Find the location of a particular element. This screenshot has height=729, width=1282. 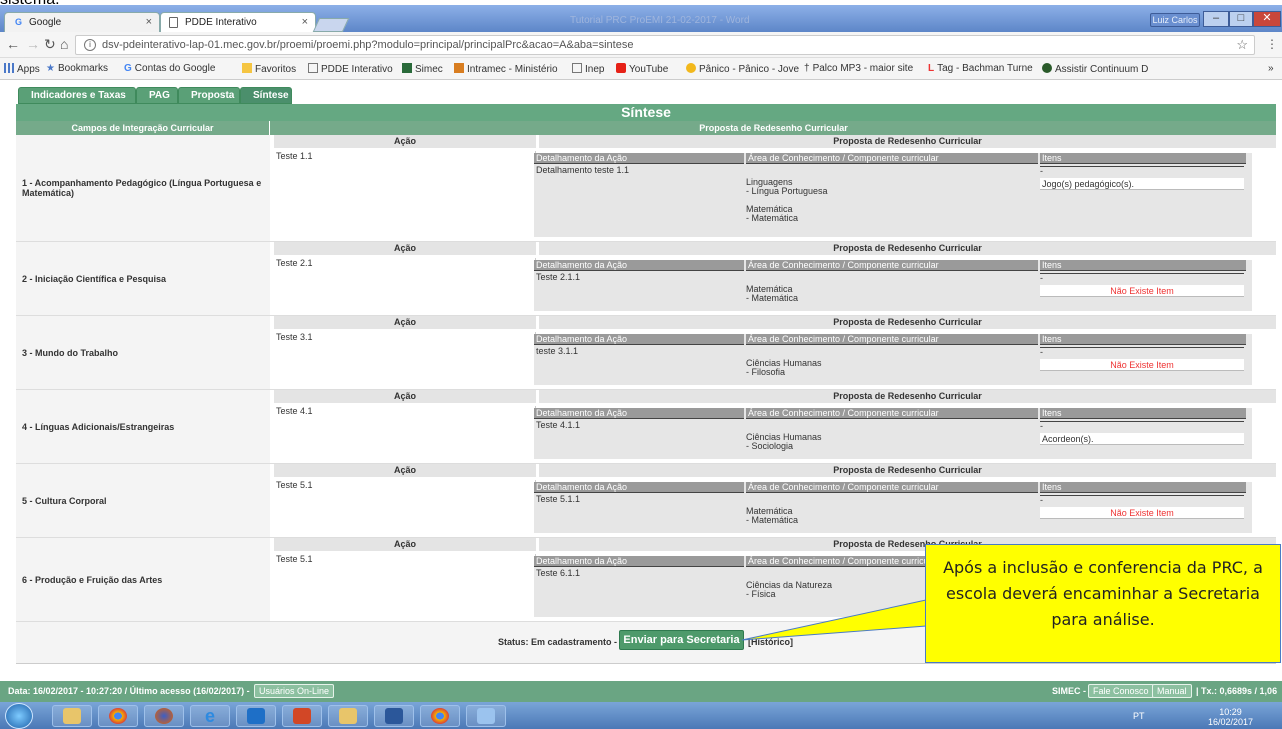

bookmark-intramec: Intramec - Ministério is located at coordinates (506, 69).